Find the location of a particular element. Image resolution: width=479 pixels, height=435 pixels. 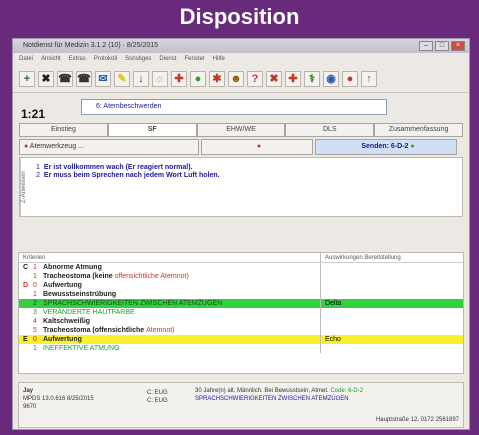

stop-button: ● is located at coordinates (257, 147).